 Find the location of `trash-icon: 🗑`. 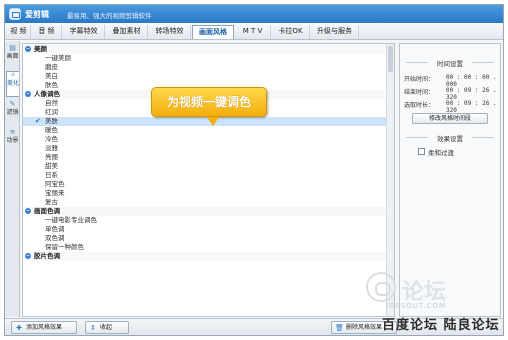

trash-icon: 🗑 is located at coordinates (339, 328).